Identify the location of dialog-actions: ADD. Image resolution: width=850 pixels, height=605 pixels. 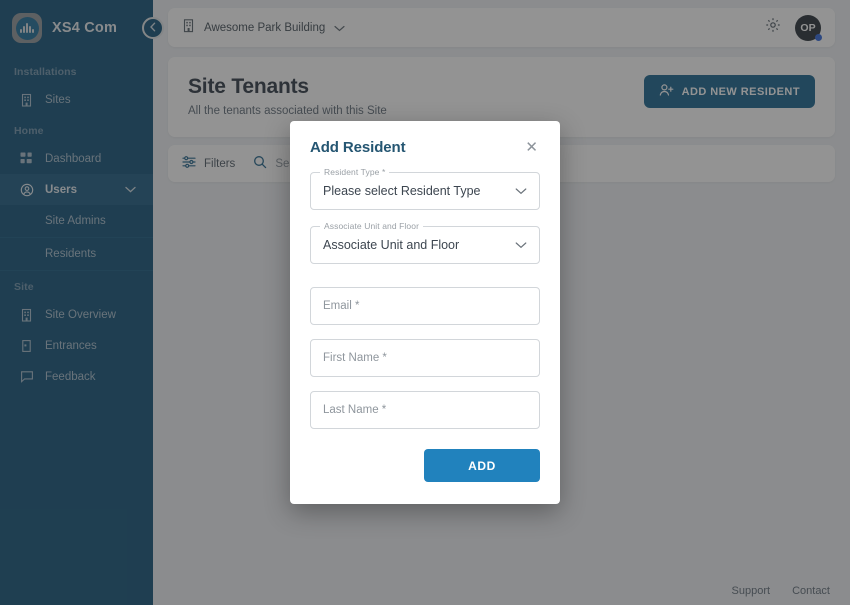
(425, 465).